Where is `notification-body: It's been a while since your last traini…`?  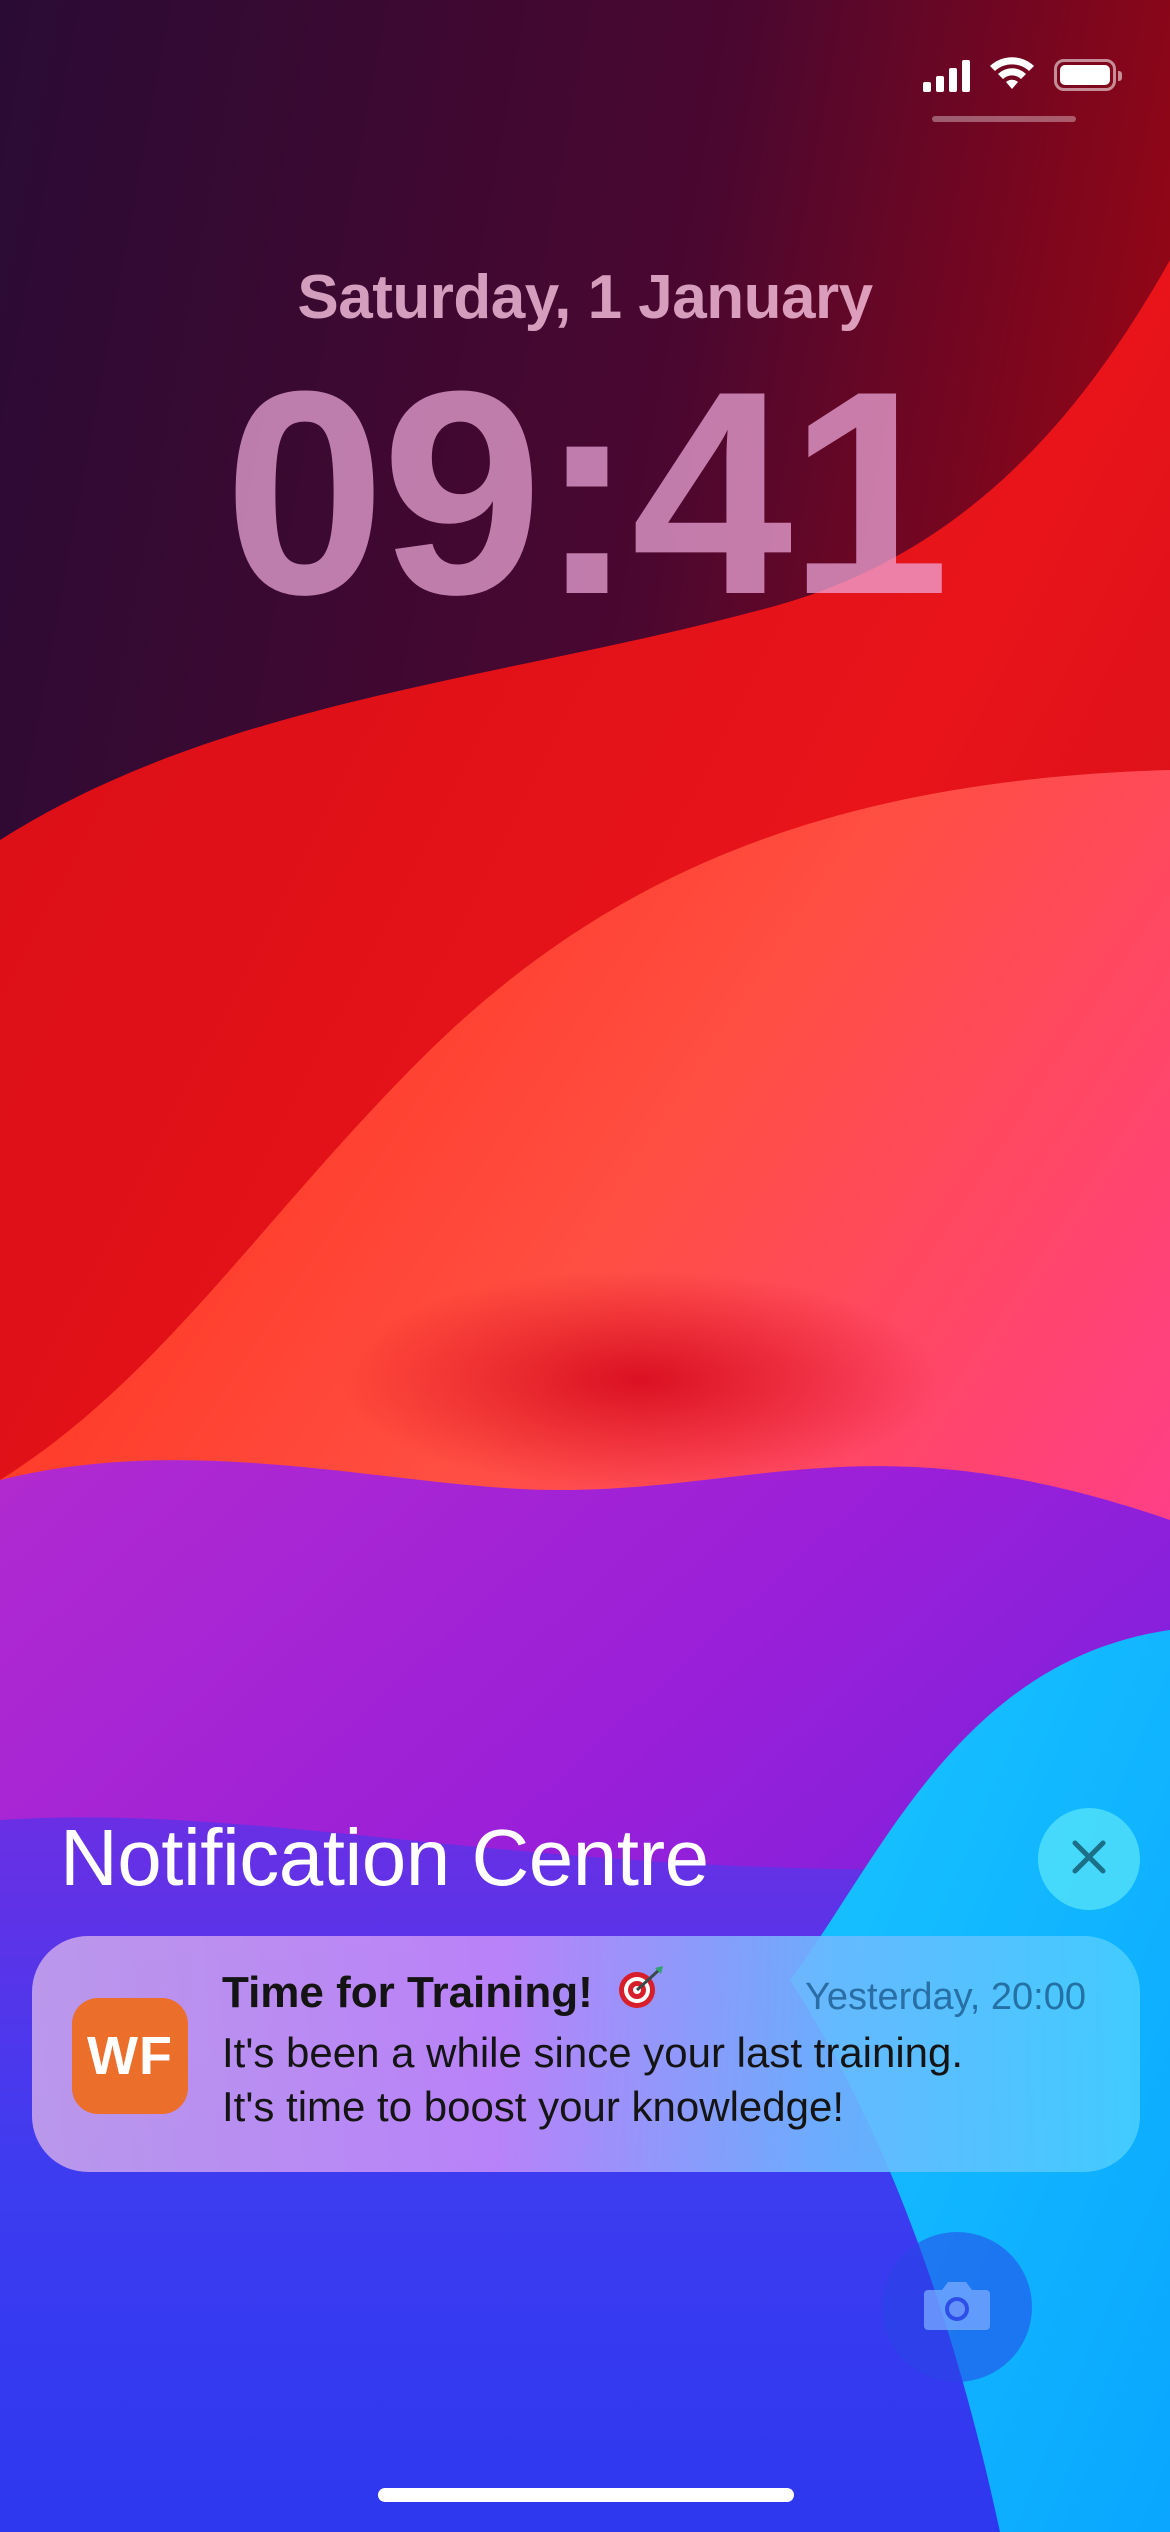 notification-body: It's been a while since your last traini… is located at coordinates (652, 2080).